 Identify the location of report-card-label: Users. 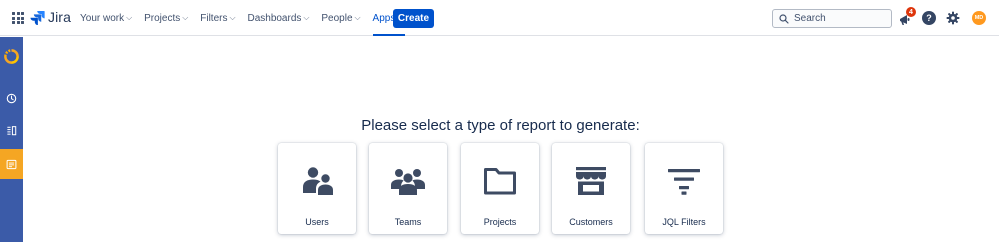
(317, 222).